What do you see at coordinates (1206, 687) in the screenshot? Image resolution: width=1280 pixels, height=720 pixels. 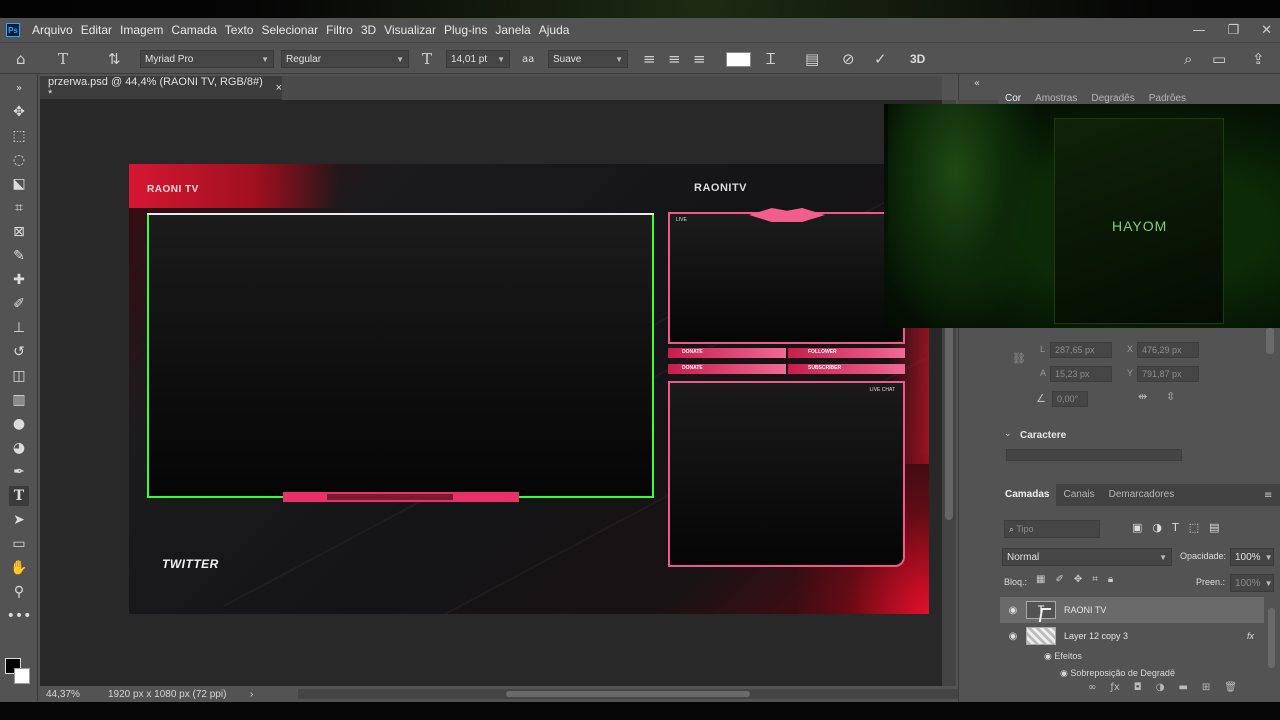 I see `new-layer-icon: ⊞` at bounding box center [1206, 687].